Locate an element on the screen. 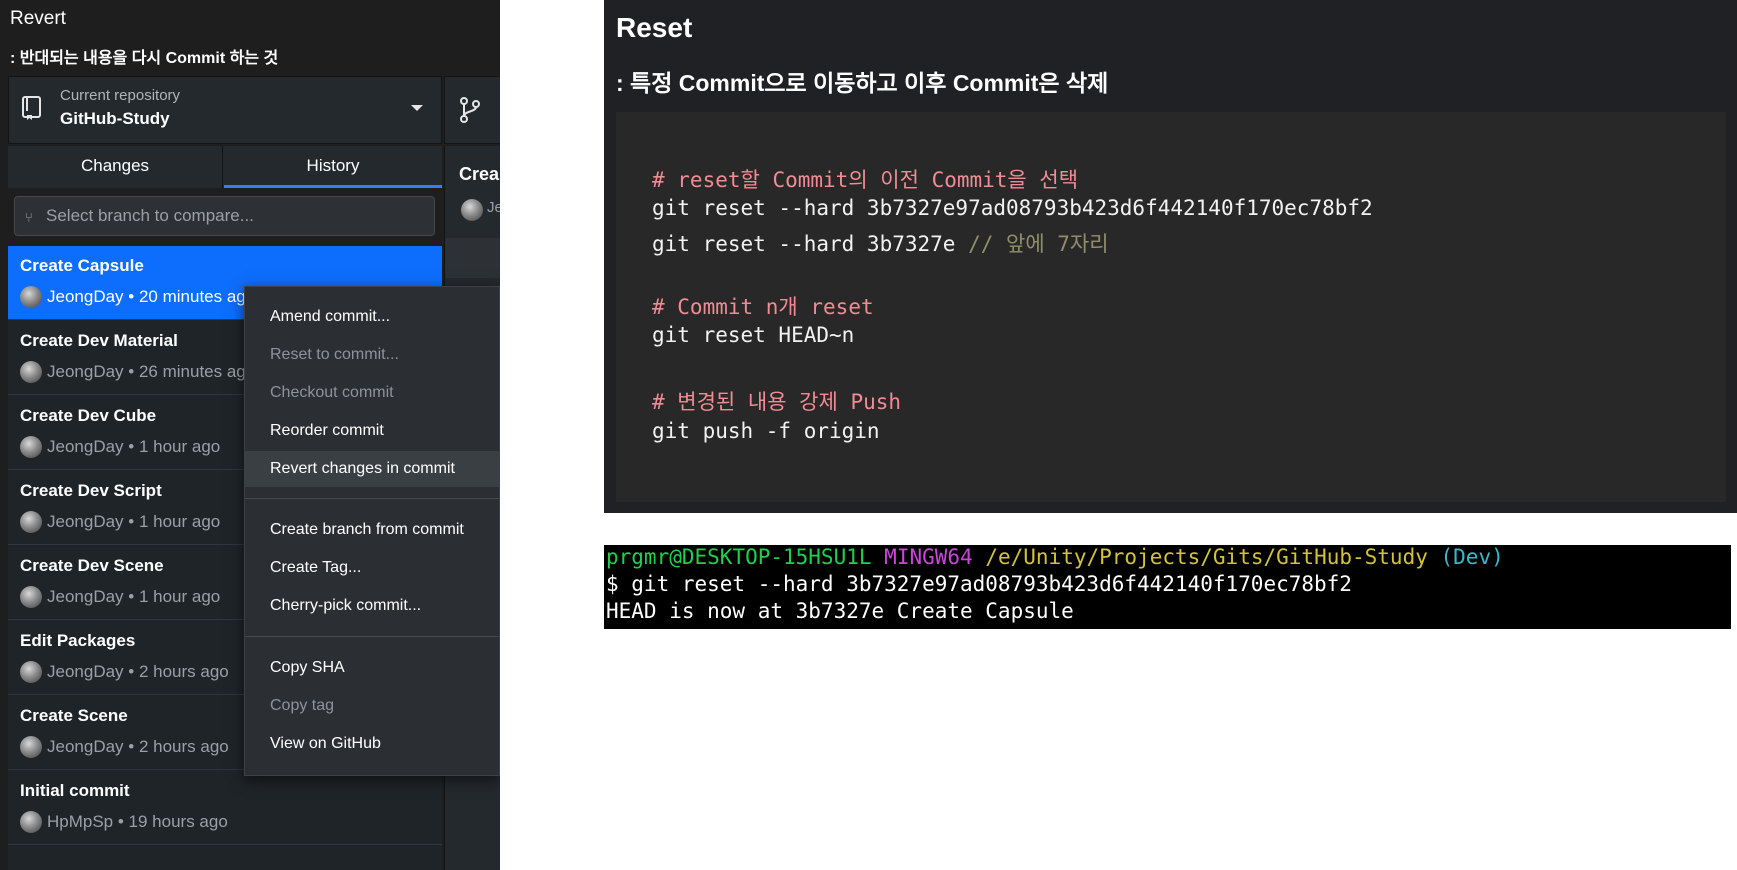 This screenshot has width=1737, height=870. reset-subtitle: : 특정 Commit으로 이동하고 이후 Commit은 삭제 is located at coordinates (862, 83).